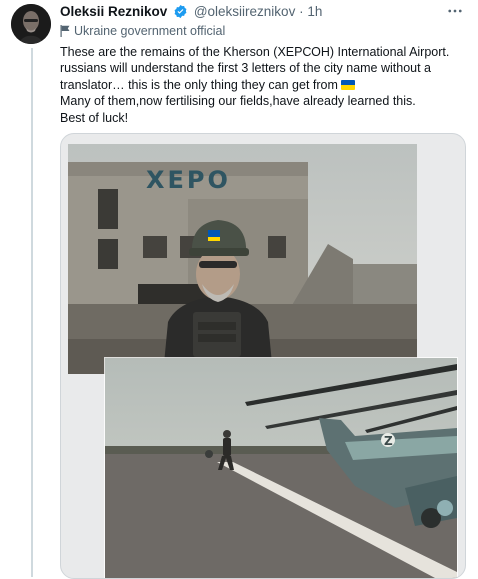 The image size is (478, 579). I want to click on sign-text: ХЕРО, so click(188, 180).